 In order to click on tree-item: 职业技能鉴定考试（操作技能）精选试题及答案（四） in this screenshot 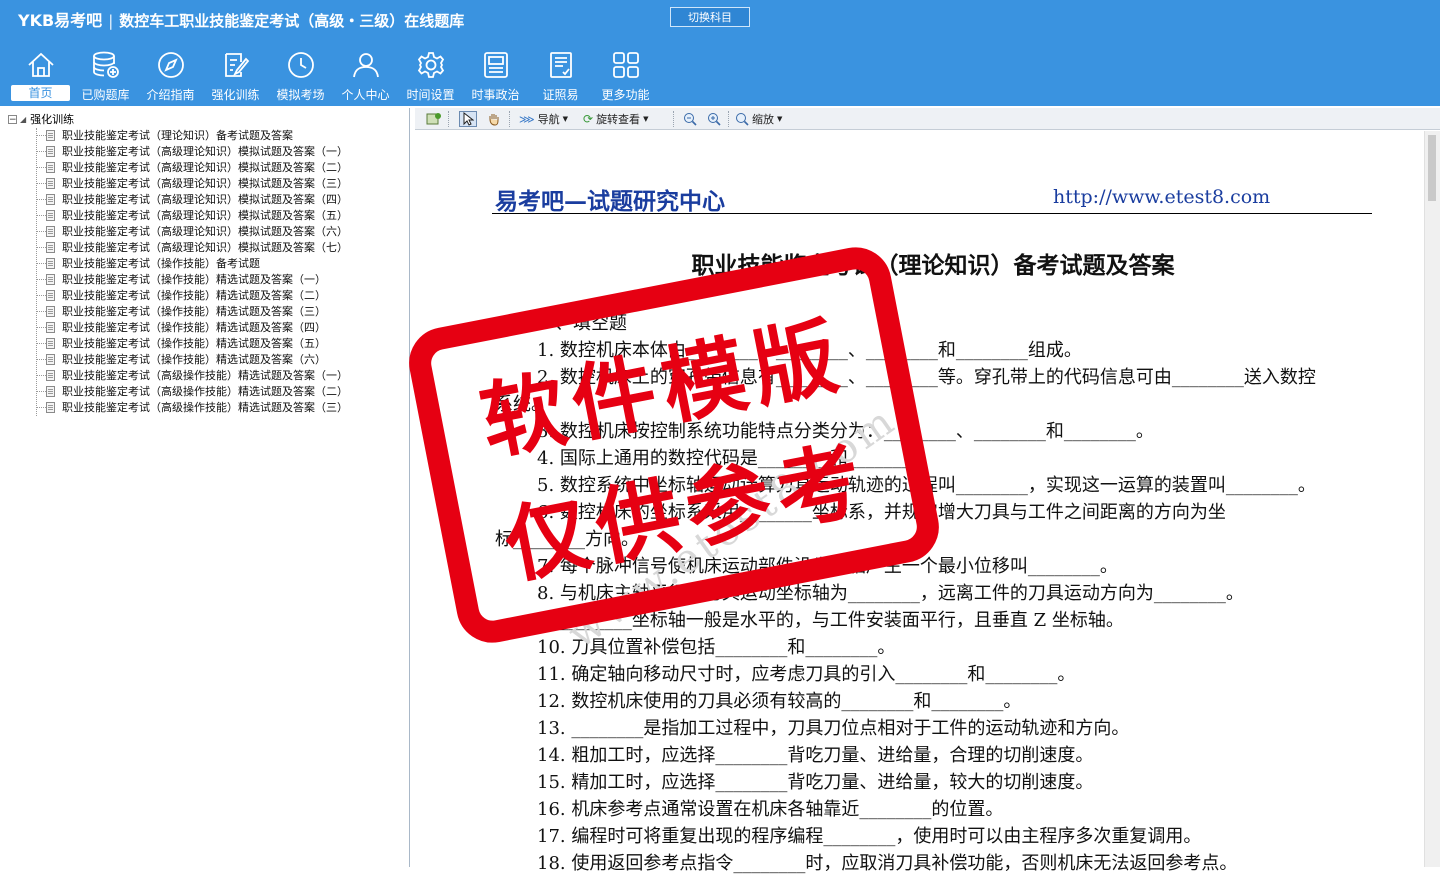, I will do `click(181, 327)`.